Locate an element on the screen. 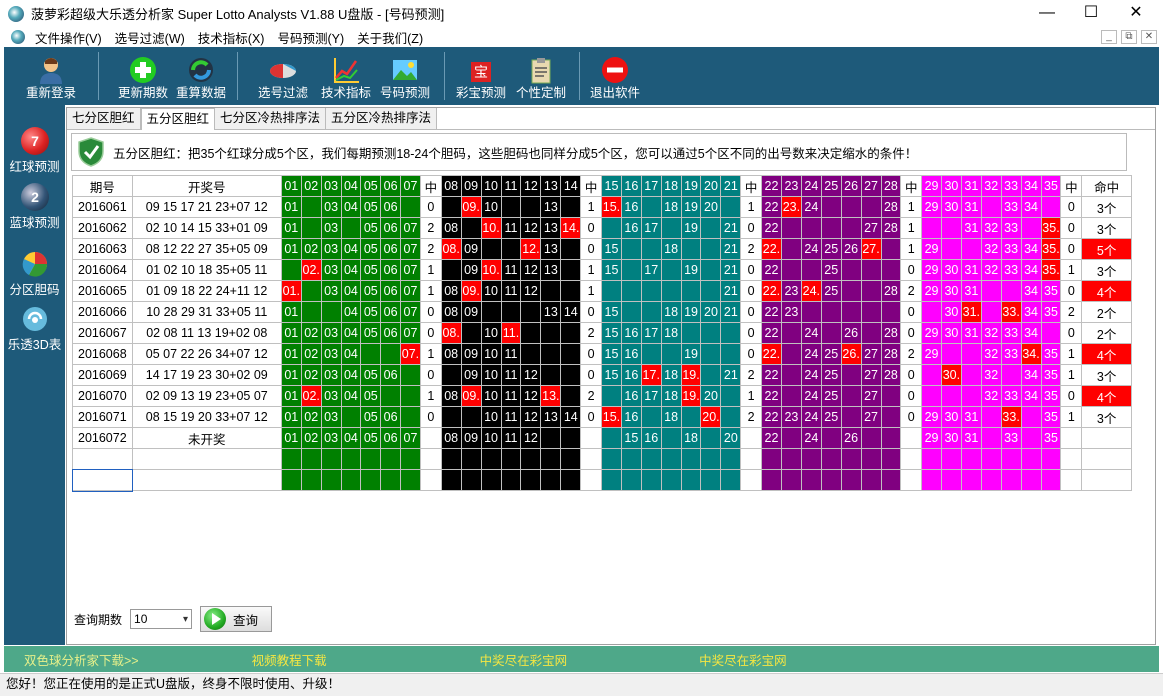 The height and width of the screenshot is (696, 1163). period-select: 10 ▾ is located at coordinates (161, 619).